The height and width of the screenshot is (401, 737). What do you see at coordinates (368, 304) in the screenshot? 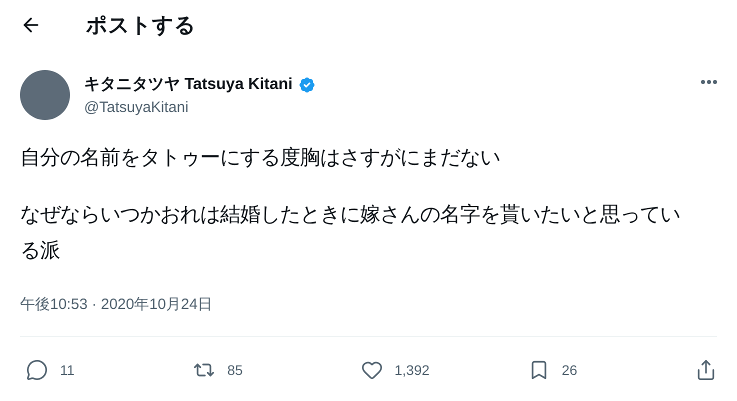
I see `post-timestamp: 午後10:53 · 2020年10月24日` at bounding box center [368, 304].